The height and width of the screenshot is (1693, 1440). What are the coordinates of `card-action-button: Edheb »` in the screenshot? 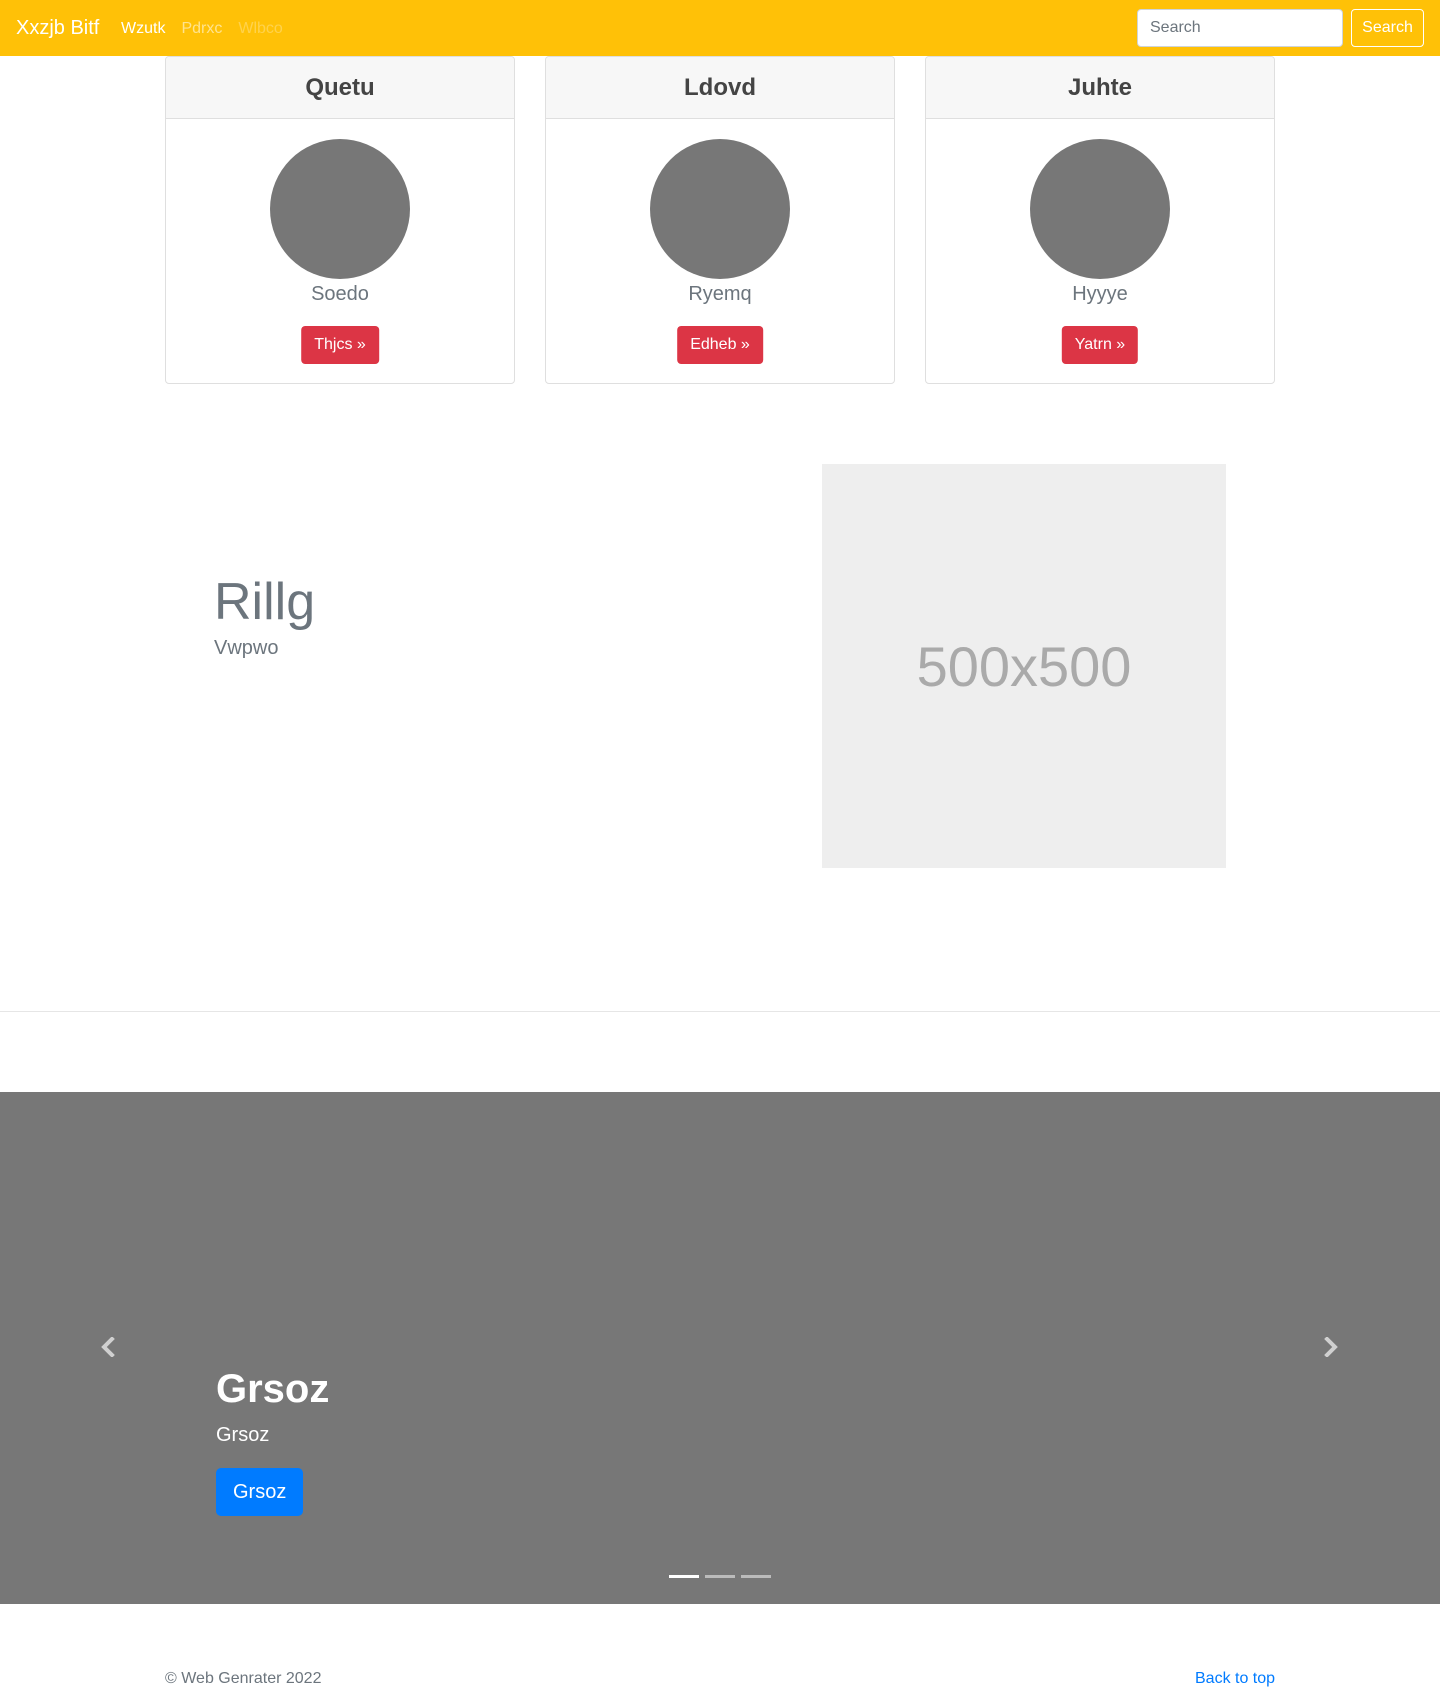 It's located at (720, 345).